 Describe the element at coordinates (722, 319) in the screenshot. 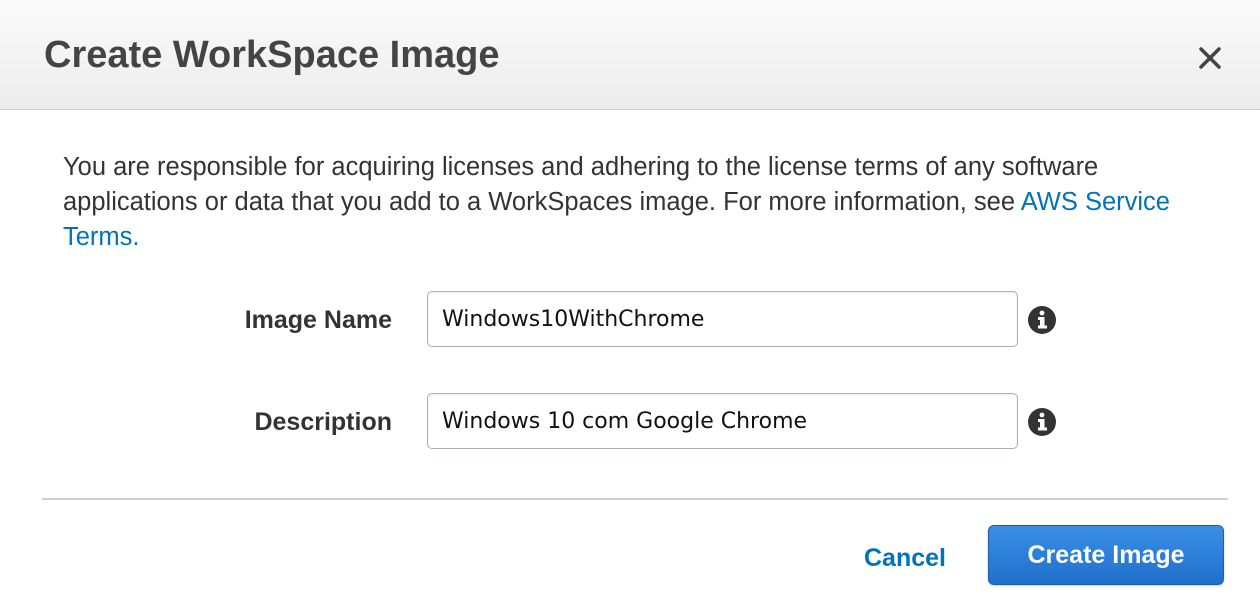

I see `image-name-input` at that location.